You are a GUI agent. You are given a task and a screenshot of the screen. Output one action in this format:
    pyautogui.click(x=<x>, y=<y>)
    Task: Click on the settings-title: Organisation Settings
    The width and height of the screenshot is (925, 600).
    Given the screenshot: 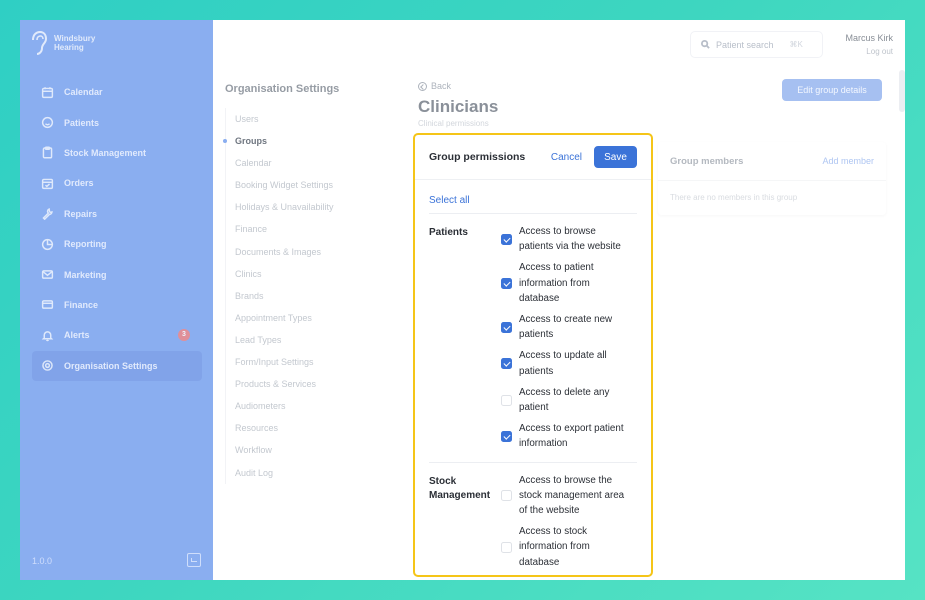 What is the action you would take?
    pyautogui.click(x=282, y=89)
    